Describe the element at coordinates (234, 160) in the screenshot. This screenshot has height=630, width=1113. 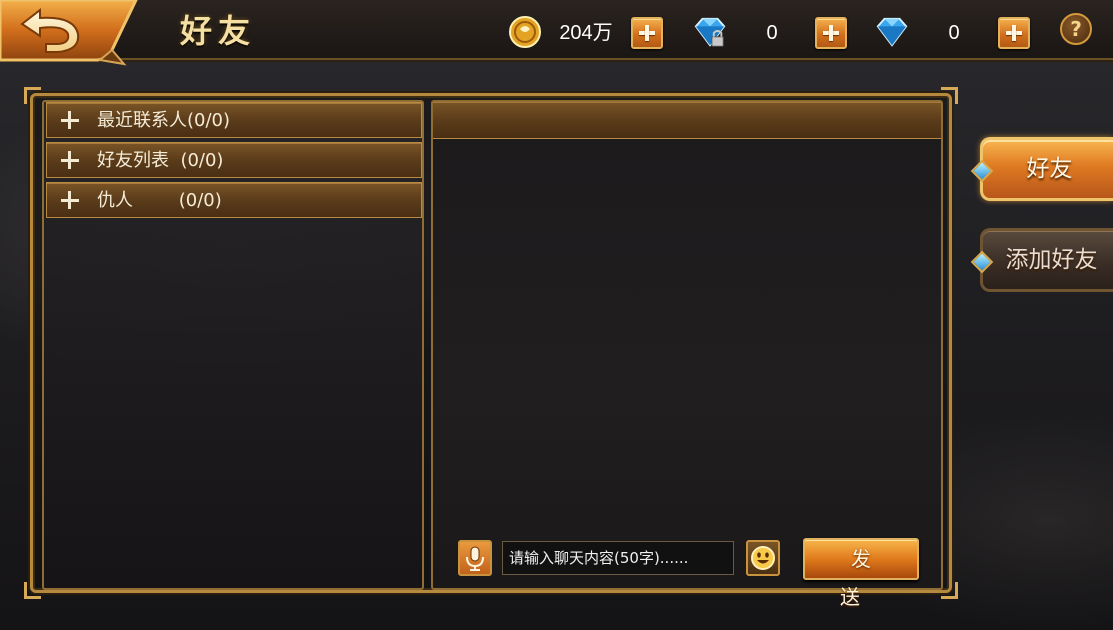
I see `group-friend-list: 好友列表 (0/0)` at that location.